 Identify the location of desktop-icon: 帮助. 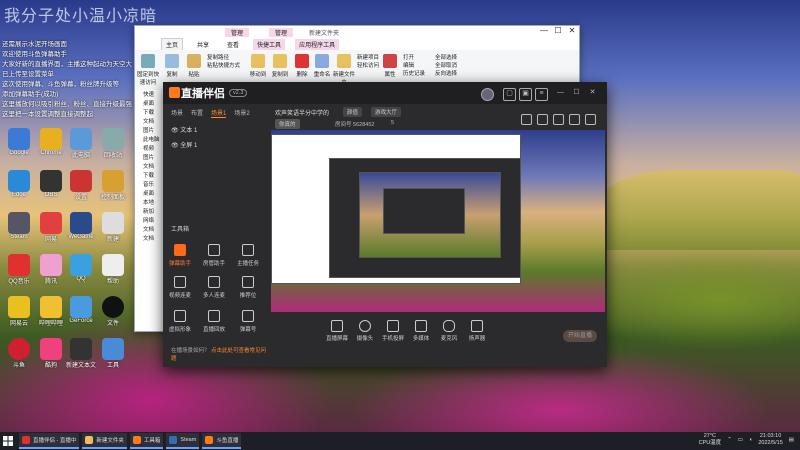
(113, 269).